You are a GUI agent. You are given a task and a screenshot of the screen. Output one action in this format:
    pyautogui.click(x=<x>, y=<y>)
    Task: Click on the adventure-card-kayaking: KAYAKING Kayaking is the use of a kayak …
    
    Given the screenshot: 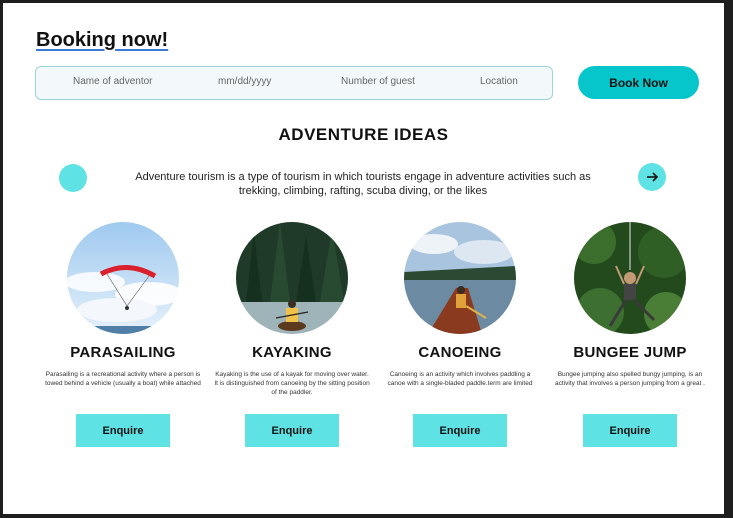 What is the action you would take?
    pyautogui.click(x=292, y=334)
    